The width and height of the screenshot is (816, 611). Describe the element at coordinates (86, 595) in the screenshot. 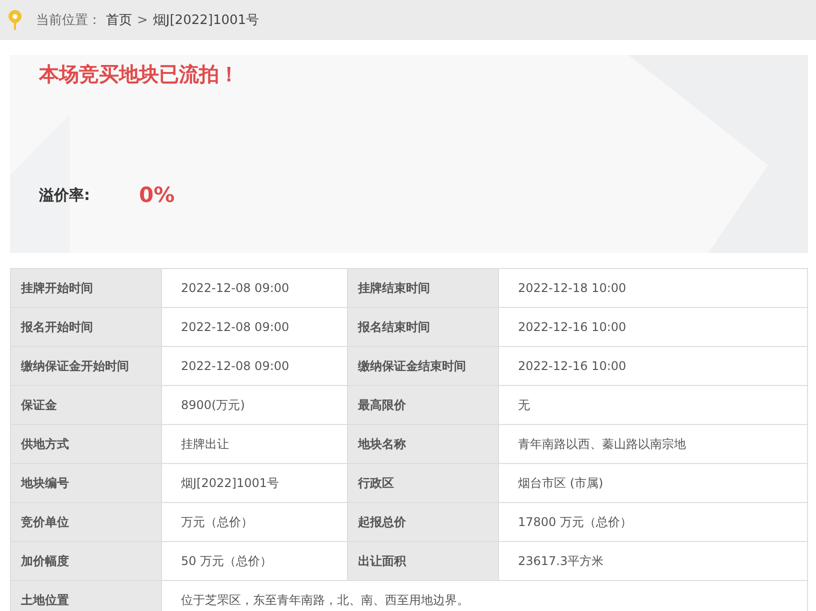

I see `field-label: 土地位置` at that location.